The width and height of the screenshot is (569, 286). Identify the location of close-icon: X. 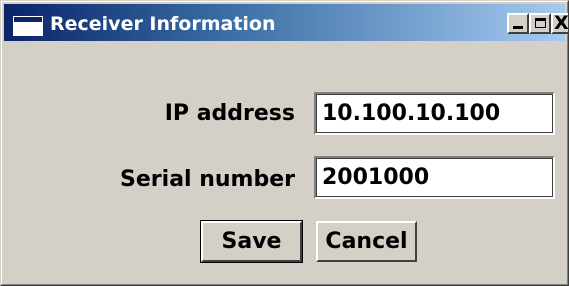
(561, 23).